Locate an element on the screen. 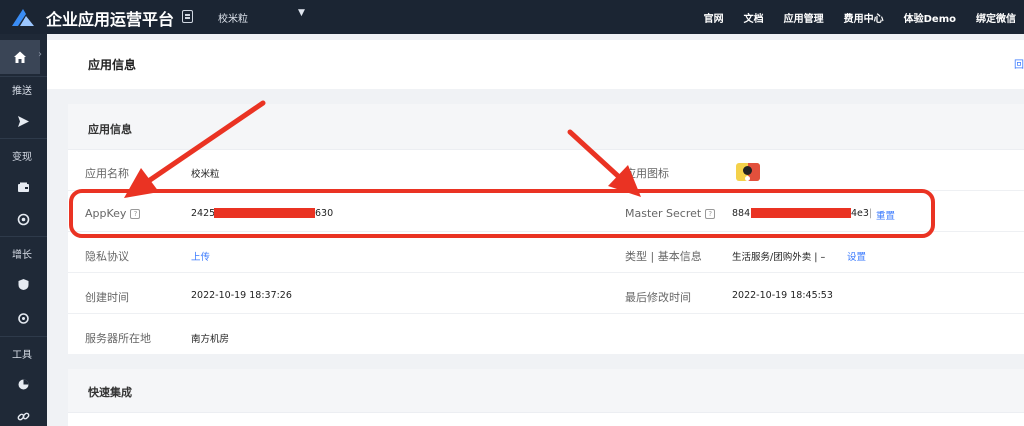 This screenshot has width=1024, height=426. appkey-label-text: AppKey is located at coordinates (106, 213).